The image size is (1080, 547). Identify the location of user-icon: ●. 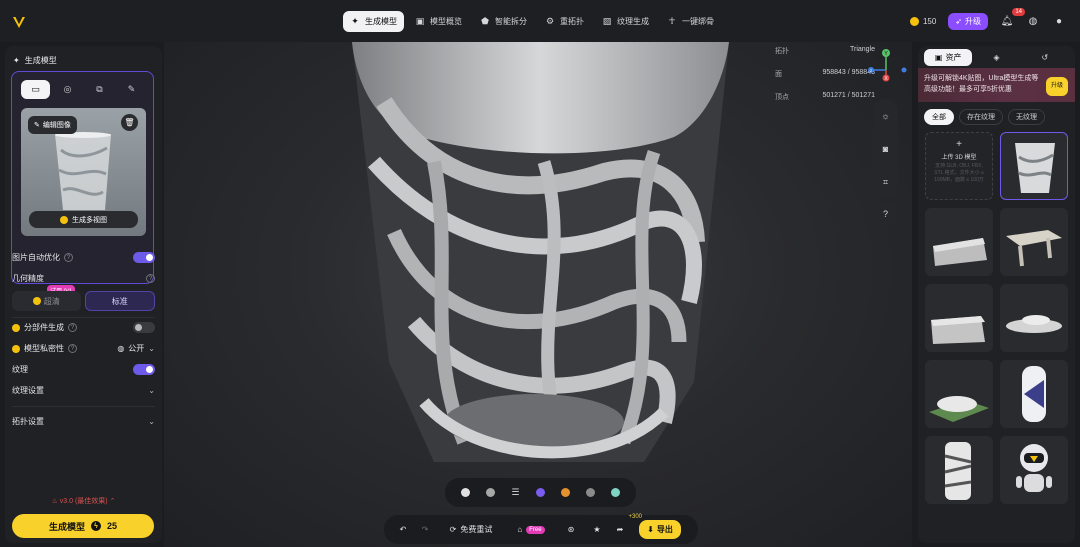
(1059, 21).